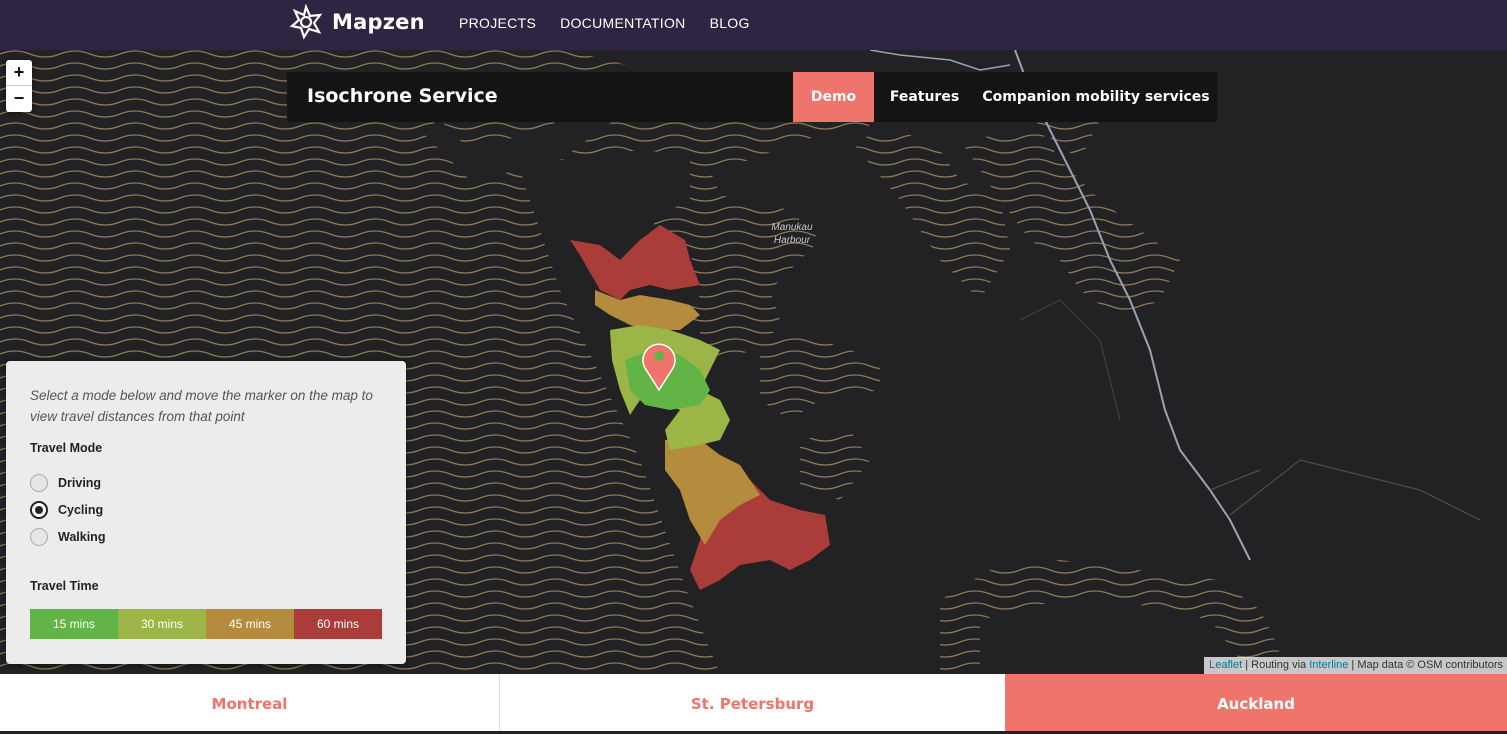 The height and width of the screenshot is (734, 1507). Describe the element at coordinates (1096, 97) in the screenshot. I see `tab-companion-mobility-services: Companion mobility services` at that location.